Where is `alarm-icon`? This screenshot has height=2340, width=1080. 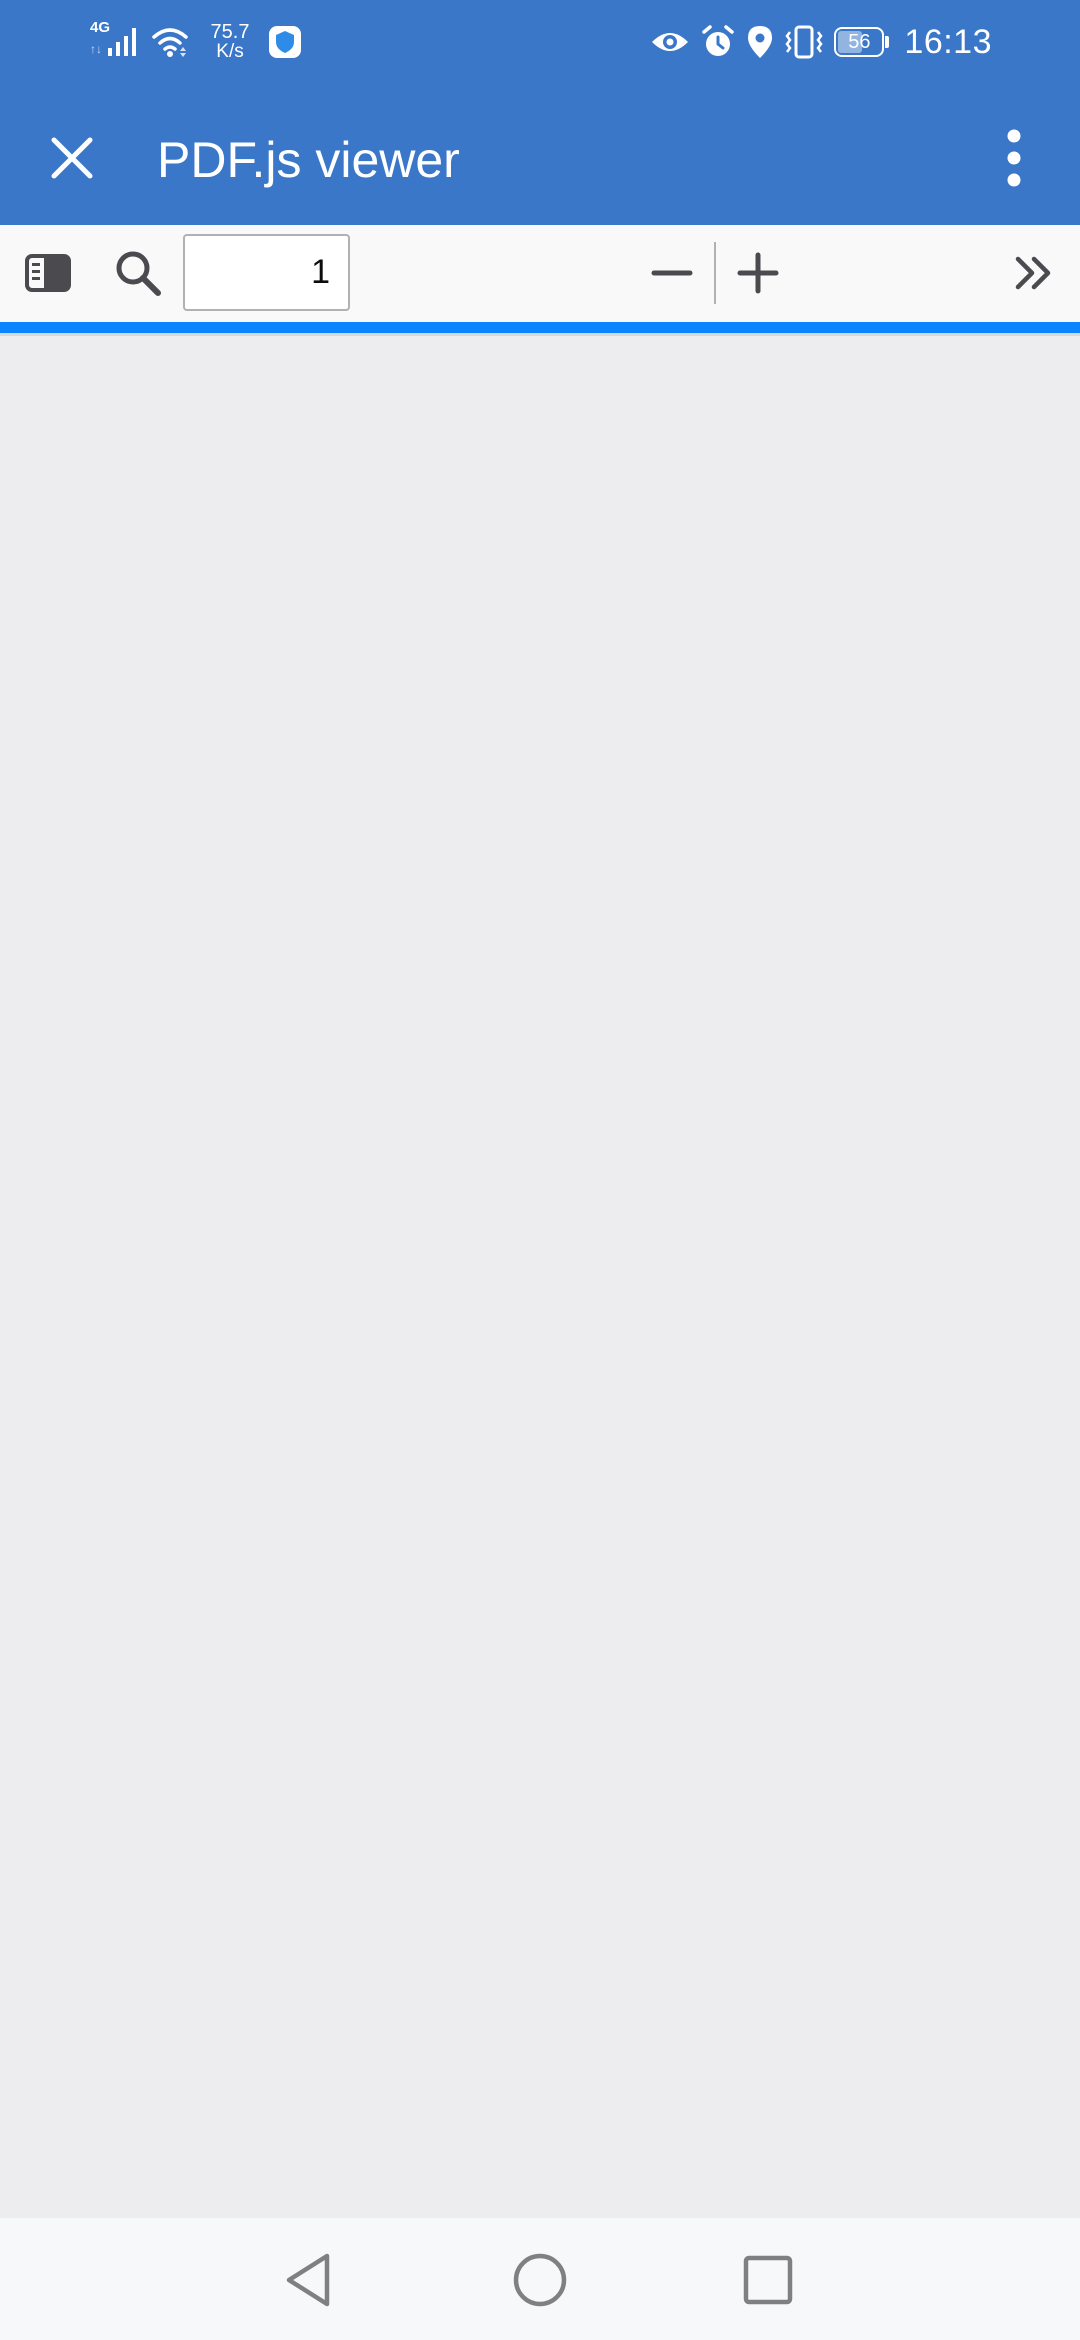
alarm-icon is located at coordinates (718, 42).